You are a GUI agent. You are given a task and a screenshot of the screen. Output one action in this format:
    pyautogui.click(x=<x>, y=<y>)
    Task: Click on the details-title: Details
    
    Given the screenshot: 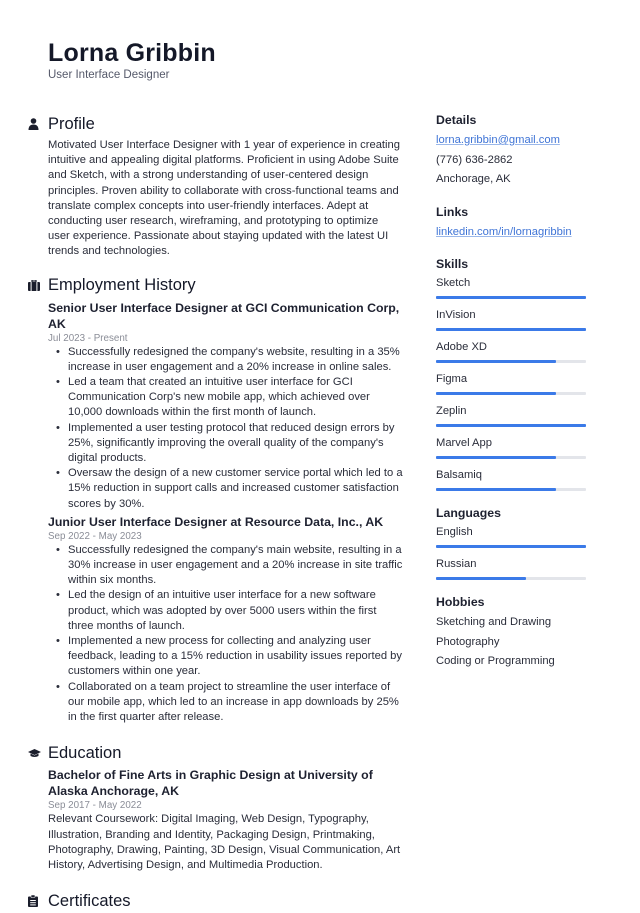 What is the action you would take?
    pyautogui.click(x=456, y=120)
    